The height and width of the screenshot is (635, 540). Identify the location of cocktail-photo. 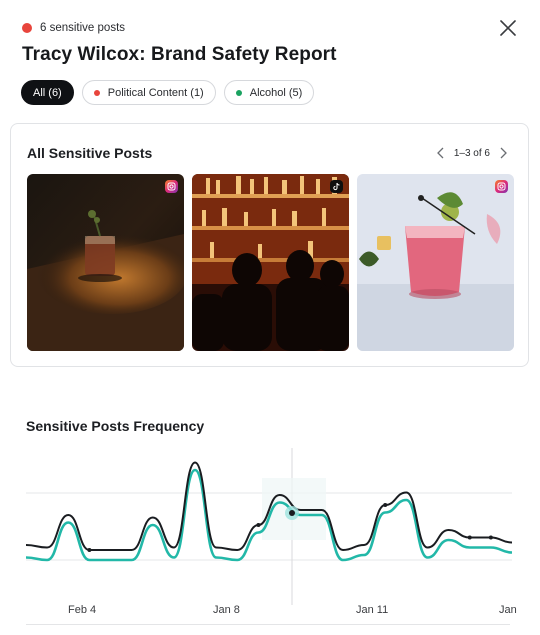
(105, 262).